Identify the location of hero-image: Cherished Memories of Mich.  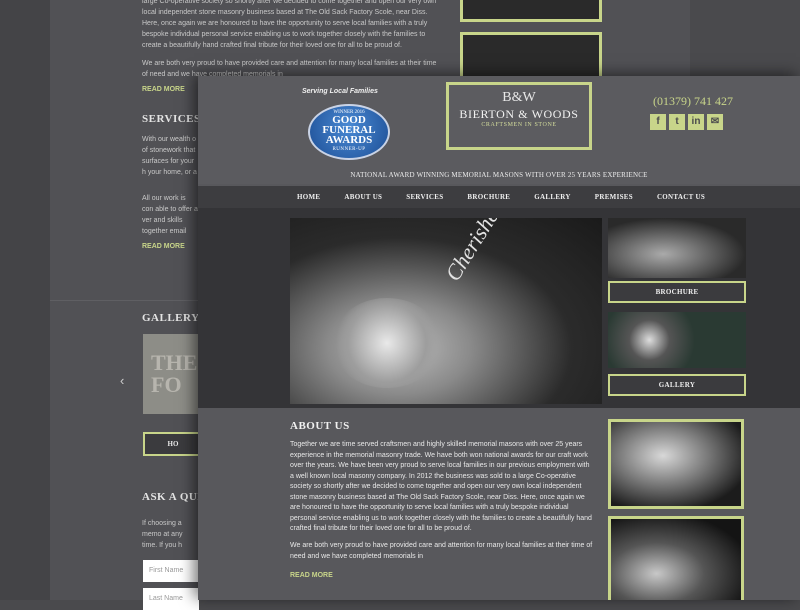
(446, 311).